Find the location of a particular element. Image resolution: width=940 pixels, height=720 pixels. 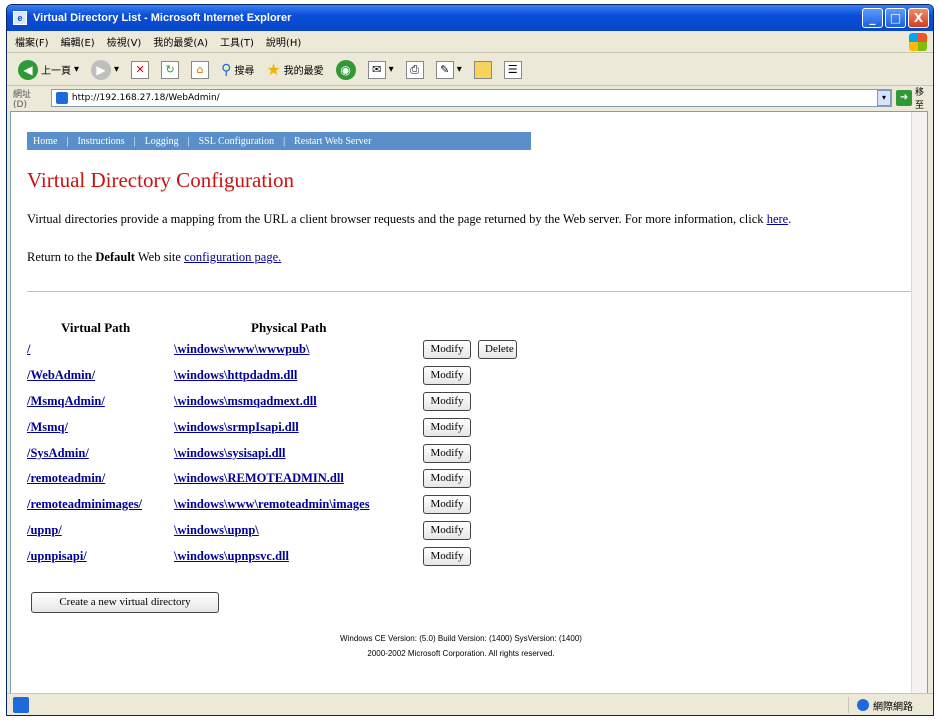

nav-restart-web-server: Restart Web Server is located at coordinates (332, 141).